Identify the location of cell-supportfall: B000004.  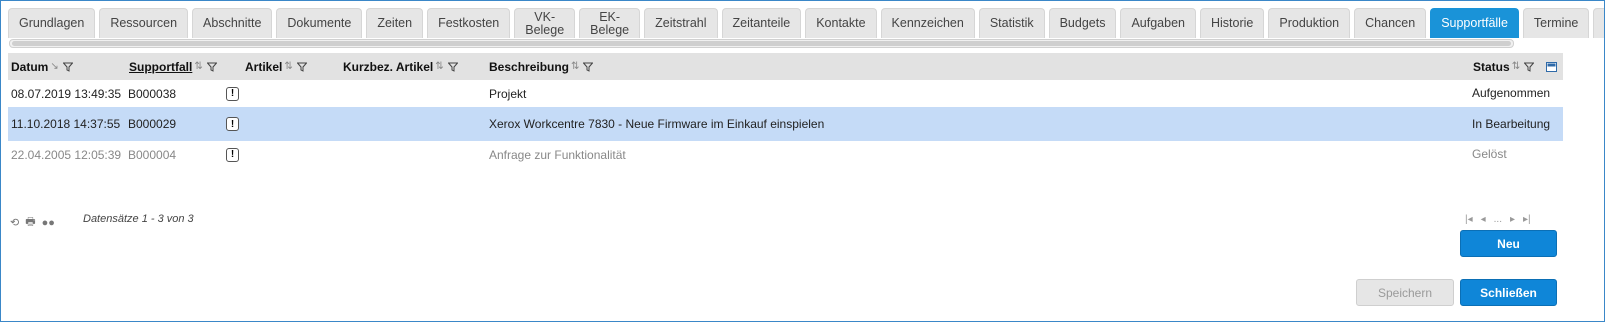
(152, 154).